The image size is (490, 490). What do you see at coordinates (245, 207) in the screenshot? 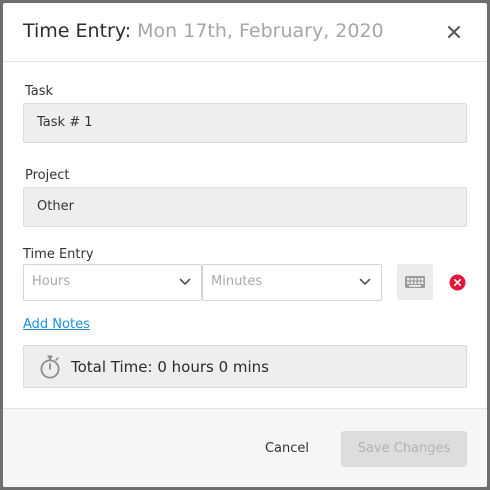
I see `project-field: Other` at bounding box center [245, 207].